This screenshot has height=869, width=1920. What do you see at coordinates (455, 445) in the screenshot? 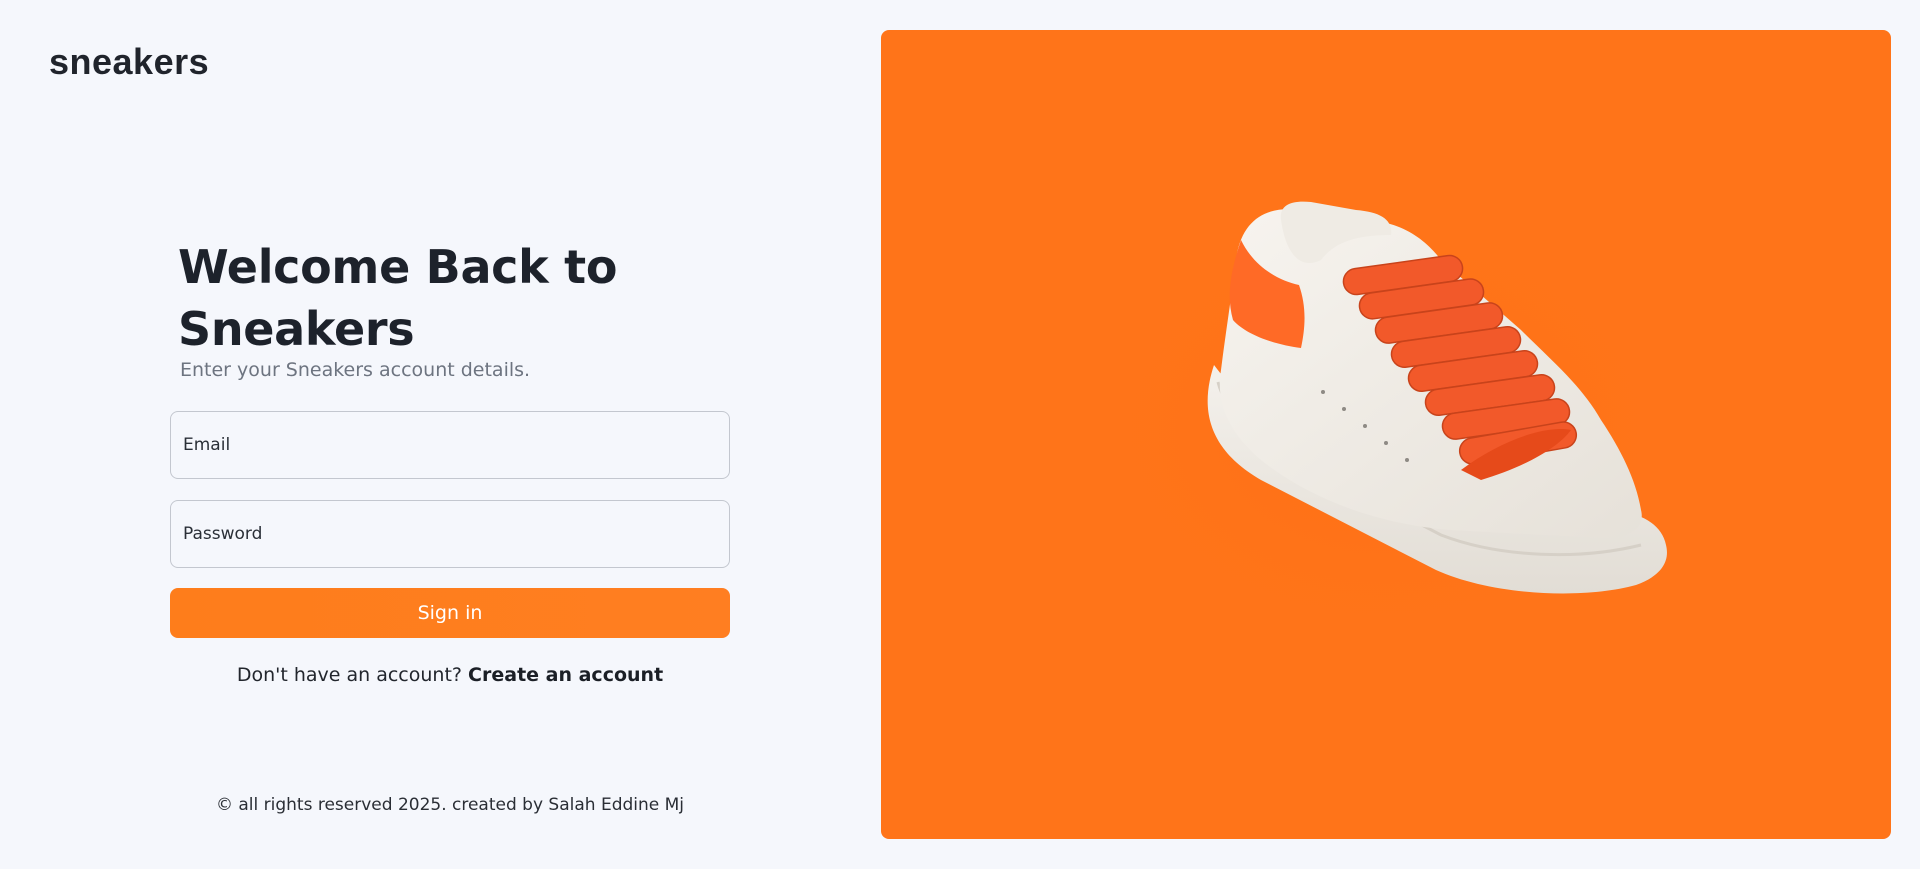
I see `email-field` at bounding box center [455, 445].